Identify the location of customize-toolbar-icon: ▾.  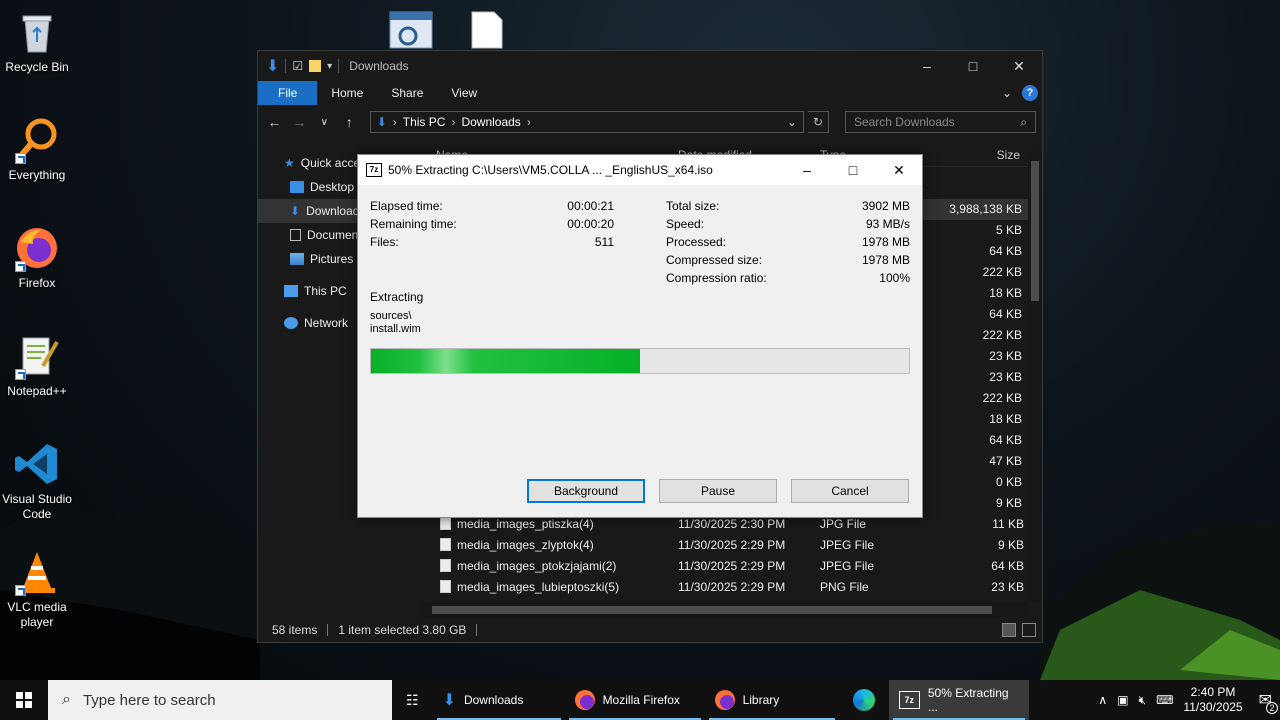
(329, 66).